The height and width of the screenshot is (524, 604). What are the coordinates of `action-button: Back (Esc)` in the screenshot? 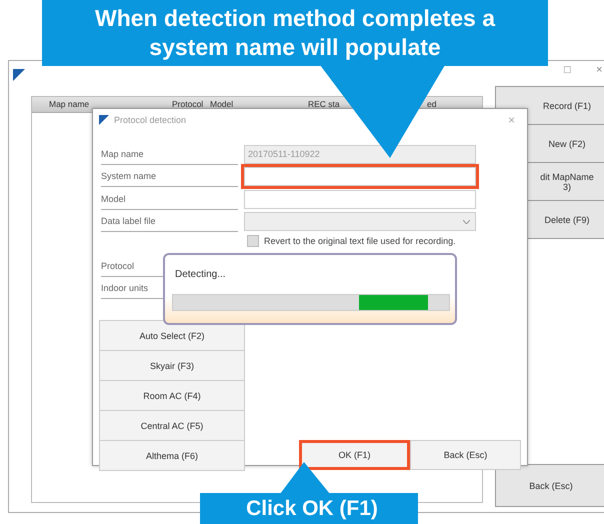 It's located at (465, 455).